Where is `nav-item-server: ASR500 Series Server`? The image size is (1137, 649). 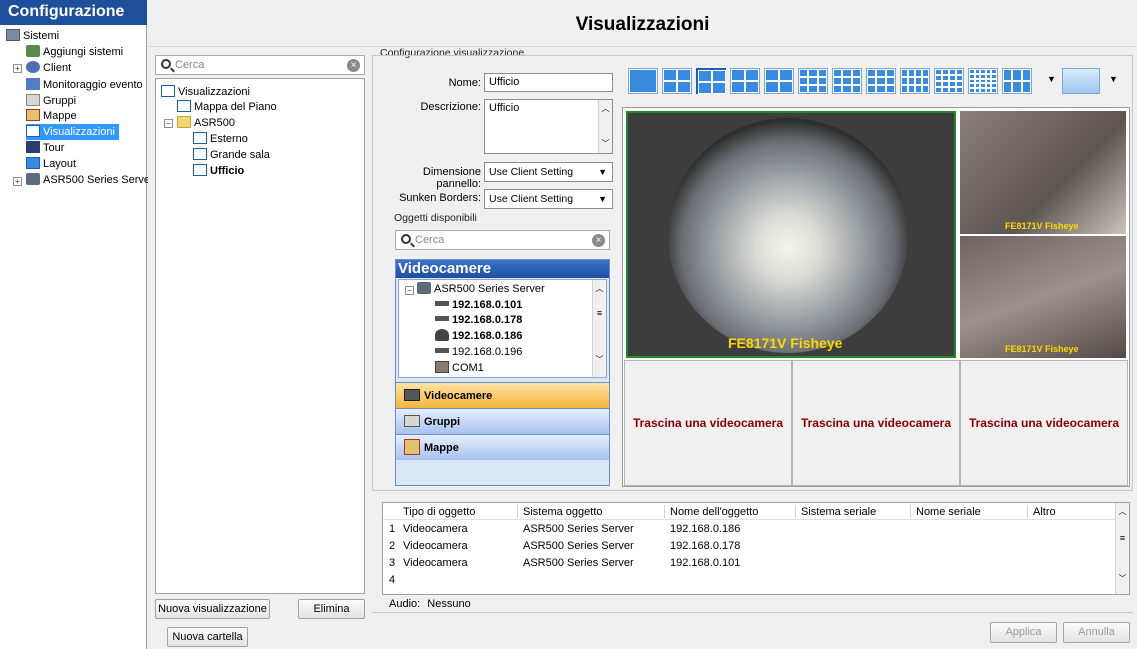 nav-item-server: ASR500 Series Server is located at coordinates (90, 180).